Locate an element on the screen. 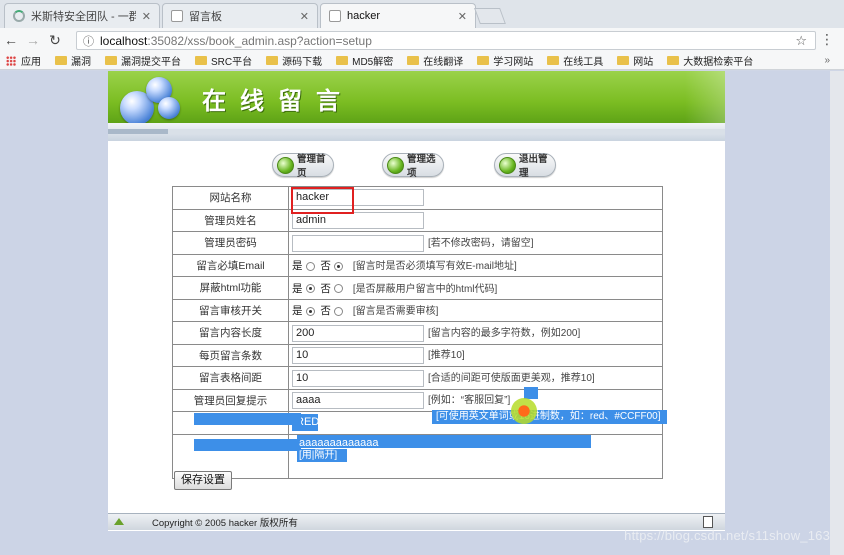 The height and width of the screenshot is (555, 844). field-hint: [例如：“客服回复”] is located at coordinates (469, 401).